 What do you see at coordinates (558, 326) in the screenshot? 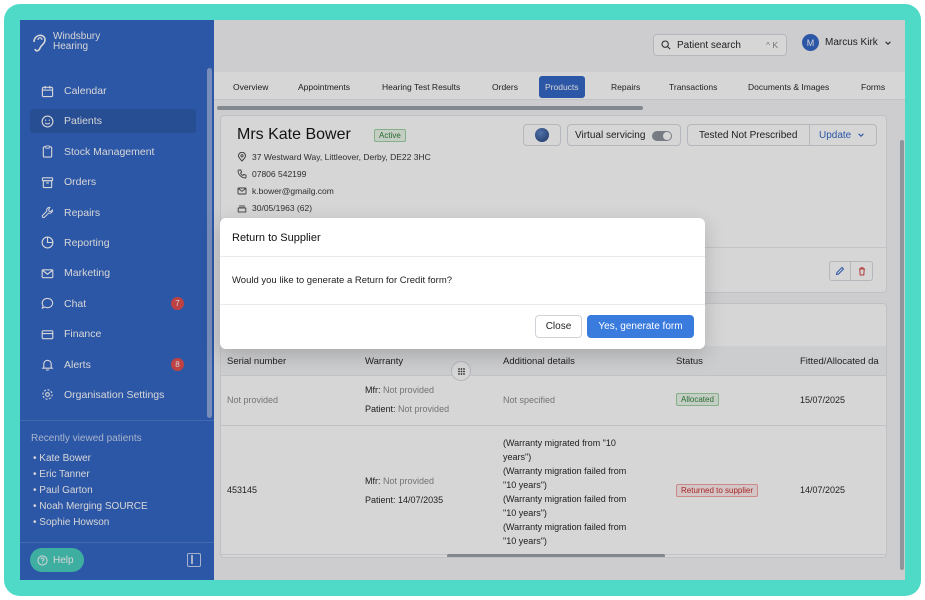
I see `close-button: Close` at bounding box center [558, 326].